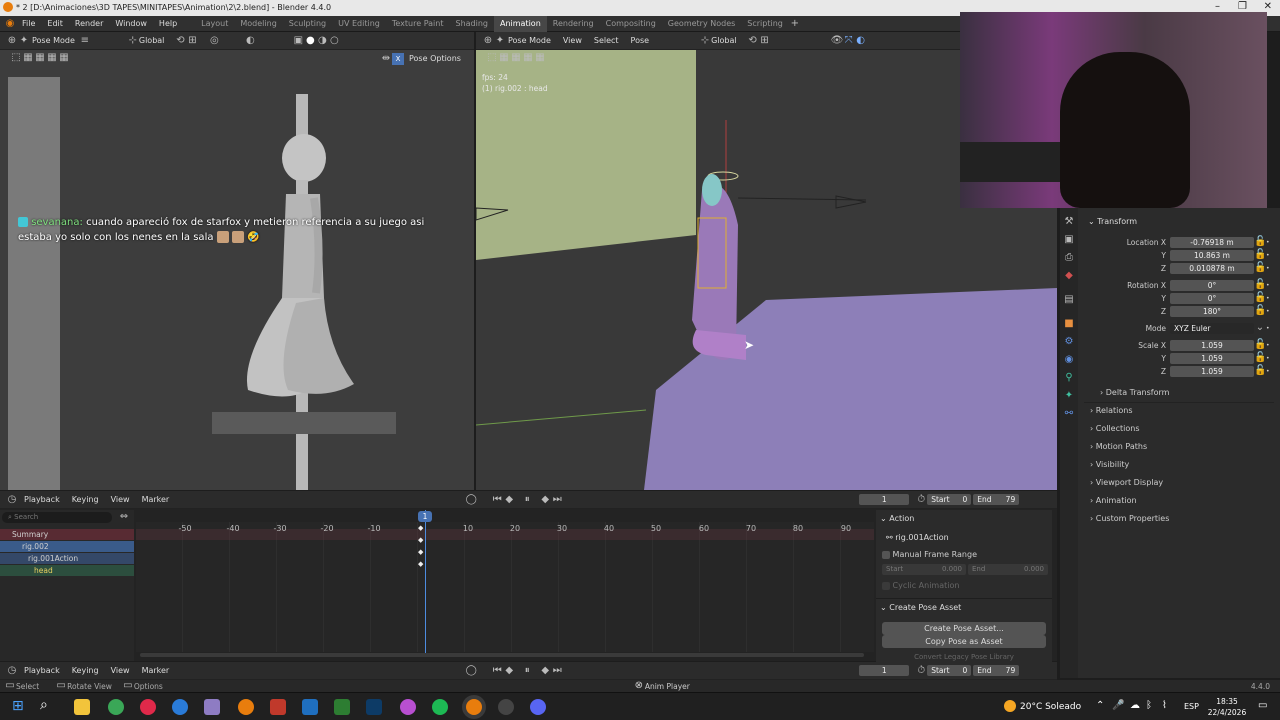 The image size is (1280, 720). Describe the element at coordinates (929, 554) in the screenshot. I see `manual-frame-range-checkbox: Manual Frame Range` at that location.